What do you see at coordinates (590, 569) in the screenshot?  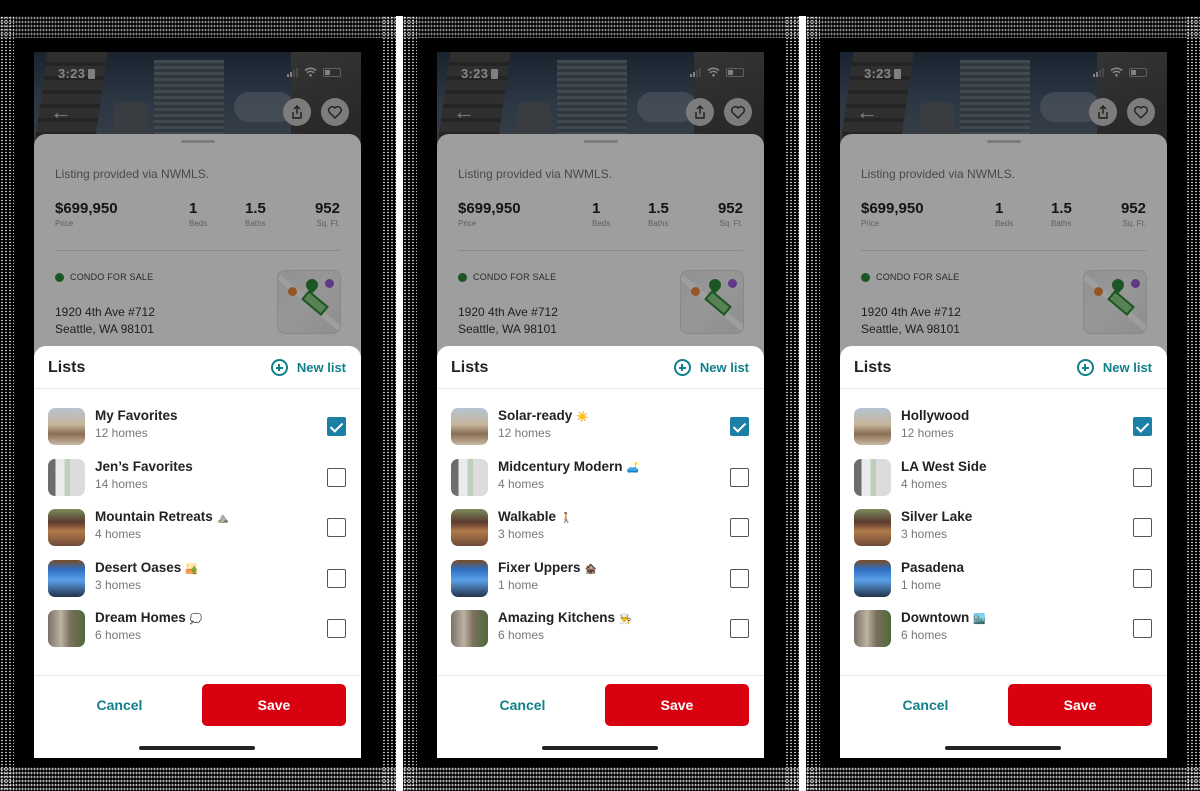 I see `list-emoji-icon: 🏚️` at bounding box center [590, 569].